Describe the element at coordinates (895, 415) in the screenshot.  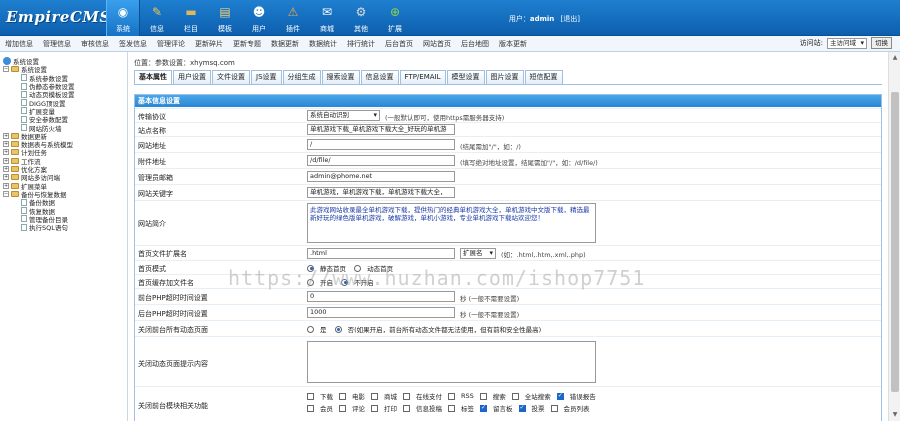
I see `scroll-down-icon: ▼` at that location.